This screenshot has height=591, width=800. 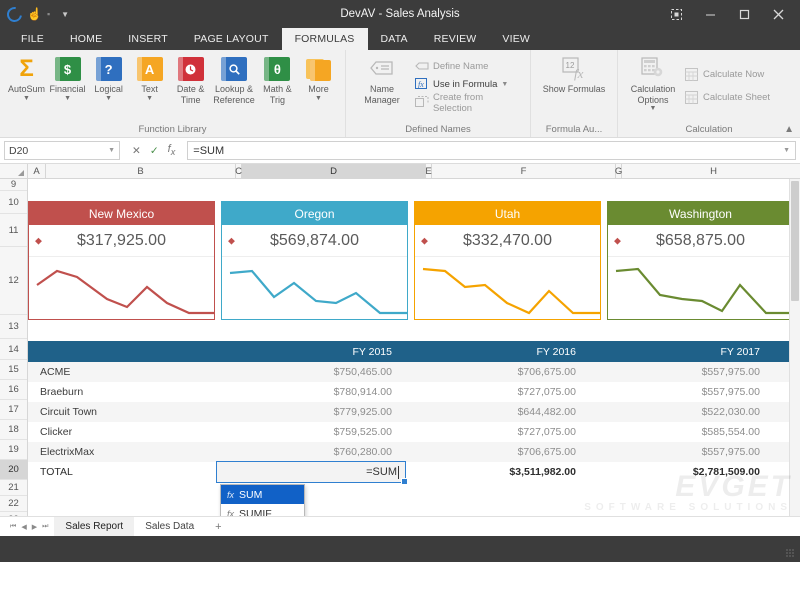 What do you see at coordinates (727, 97) in the screenshot?
I see `calculate-sheet-button: Calculate Sheet` at bounding box center [727, 97].